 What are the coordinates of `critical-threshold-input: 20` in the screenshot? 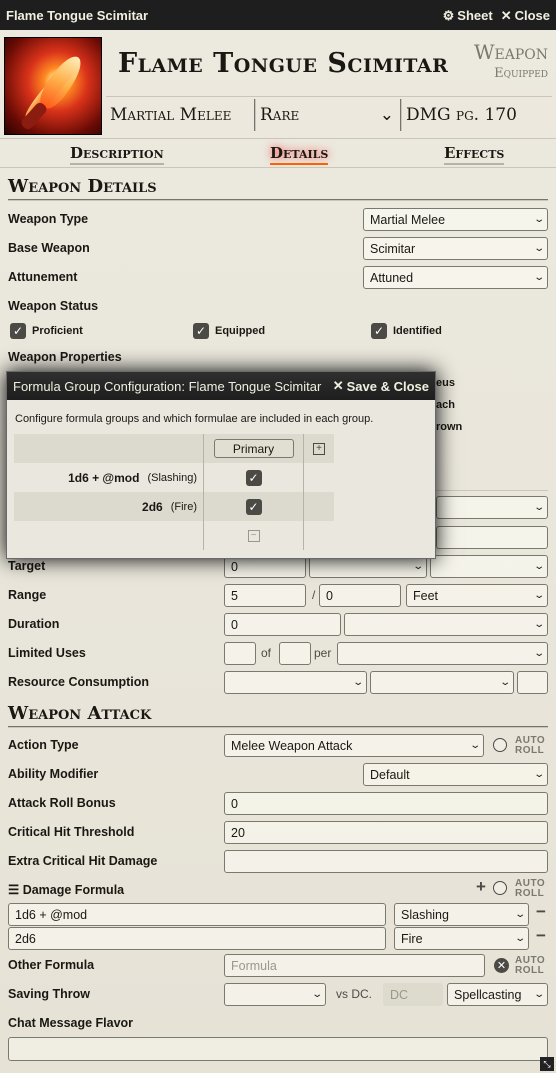 It's located at (386, 832).